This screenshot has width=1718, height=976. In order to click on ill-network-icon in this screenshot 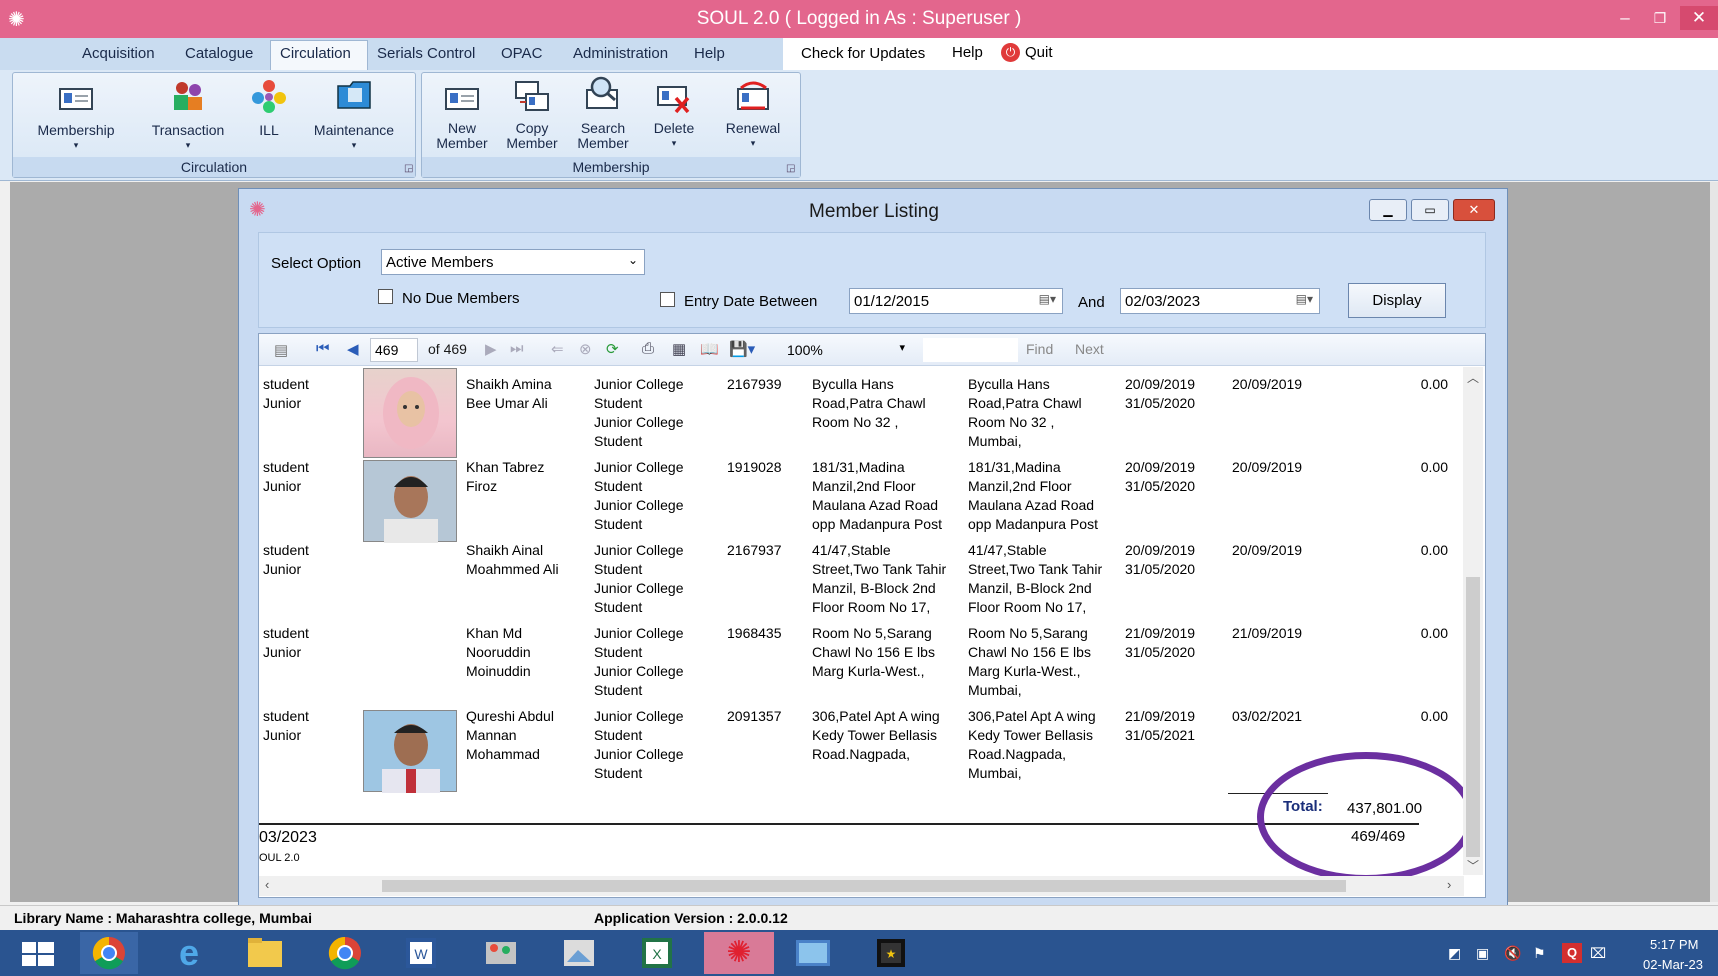, I will do `click(269, 96)`.